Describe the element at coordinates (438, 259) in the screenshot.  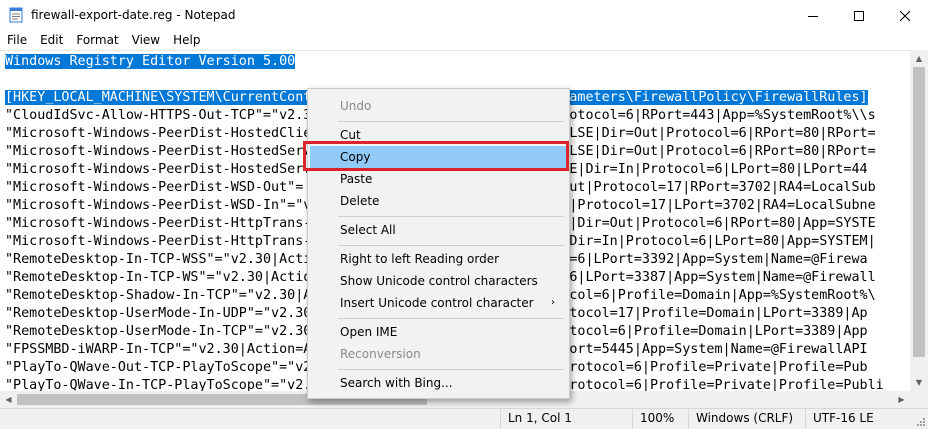
I see `context-rtl-reading-order: Right to left Reading order` at that location.